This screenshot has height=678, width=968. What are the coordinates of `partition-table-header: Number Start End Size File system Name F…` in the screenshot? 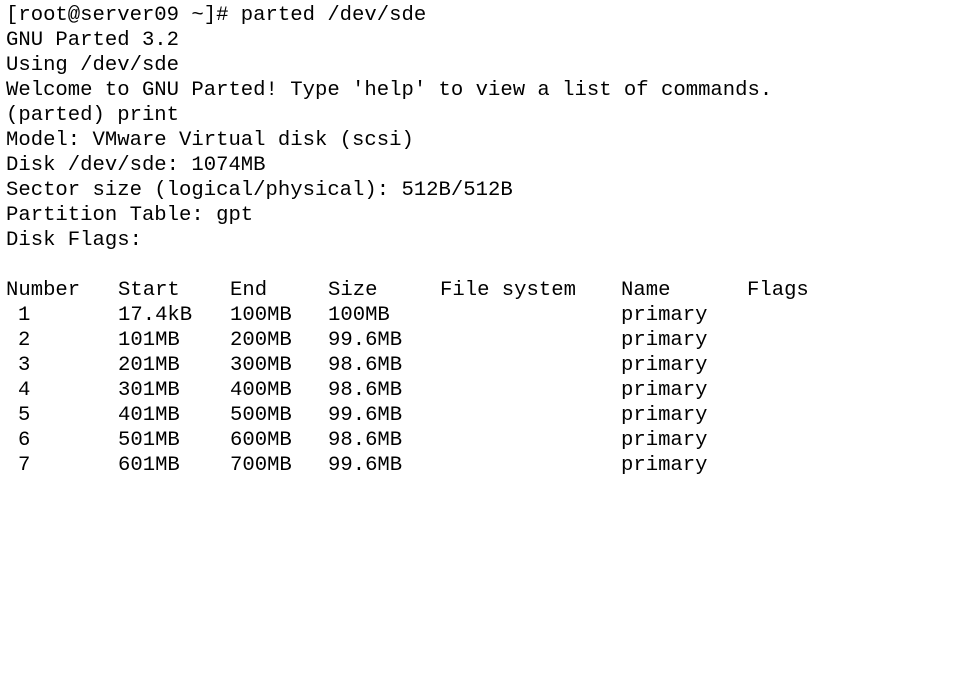 It's located at (487, 290).